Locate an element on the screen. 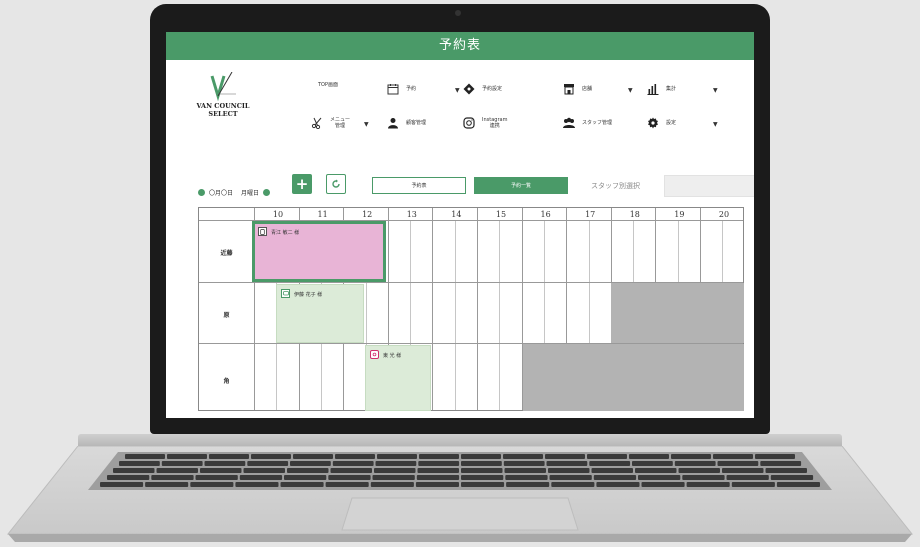 This screenshot has width=920, height=547. phone-icon is located at coordinates (262, 231).